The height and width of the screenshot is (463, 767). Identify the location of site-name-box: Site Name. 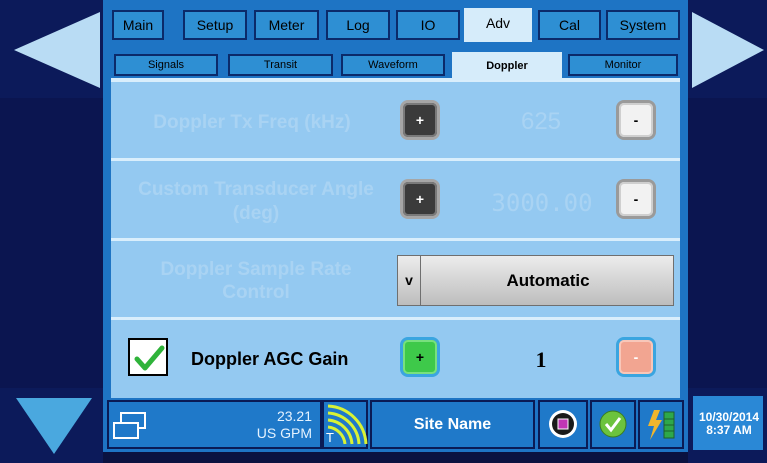
(452, 424).